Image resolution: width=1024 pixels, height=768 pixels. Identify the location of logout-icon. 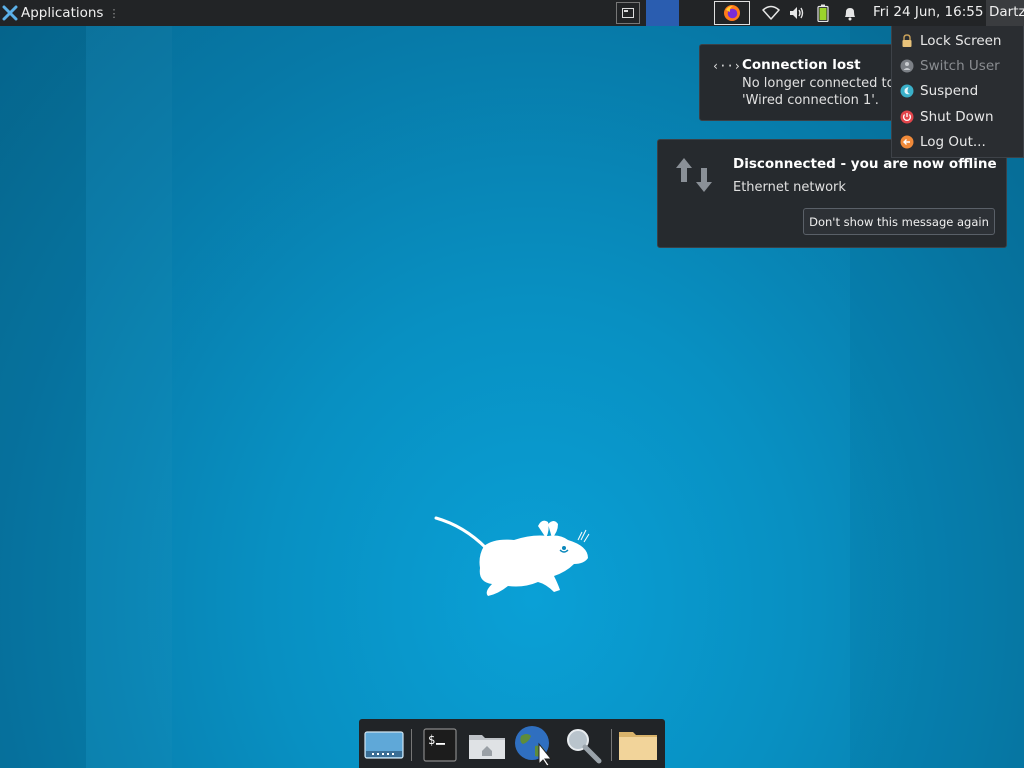
(907, 142).